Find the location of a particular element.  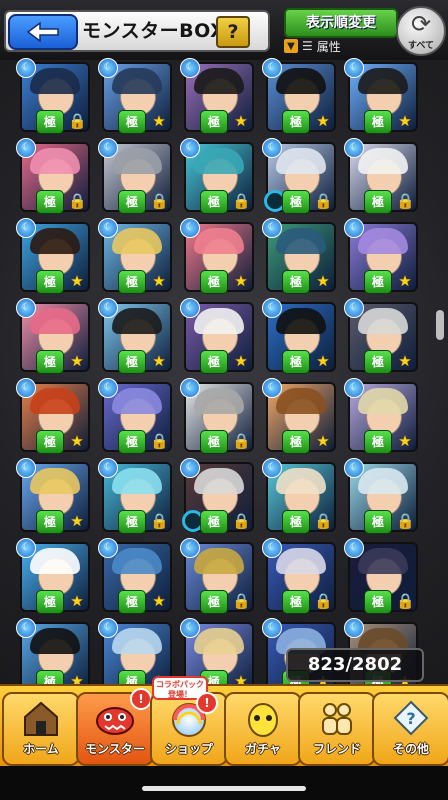

nav-other-label: その他 is located at coordinates (410, 749).